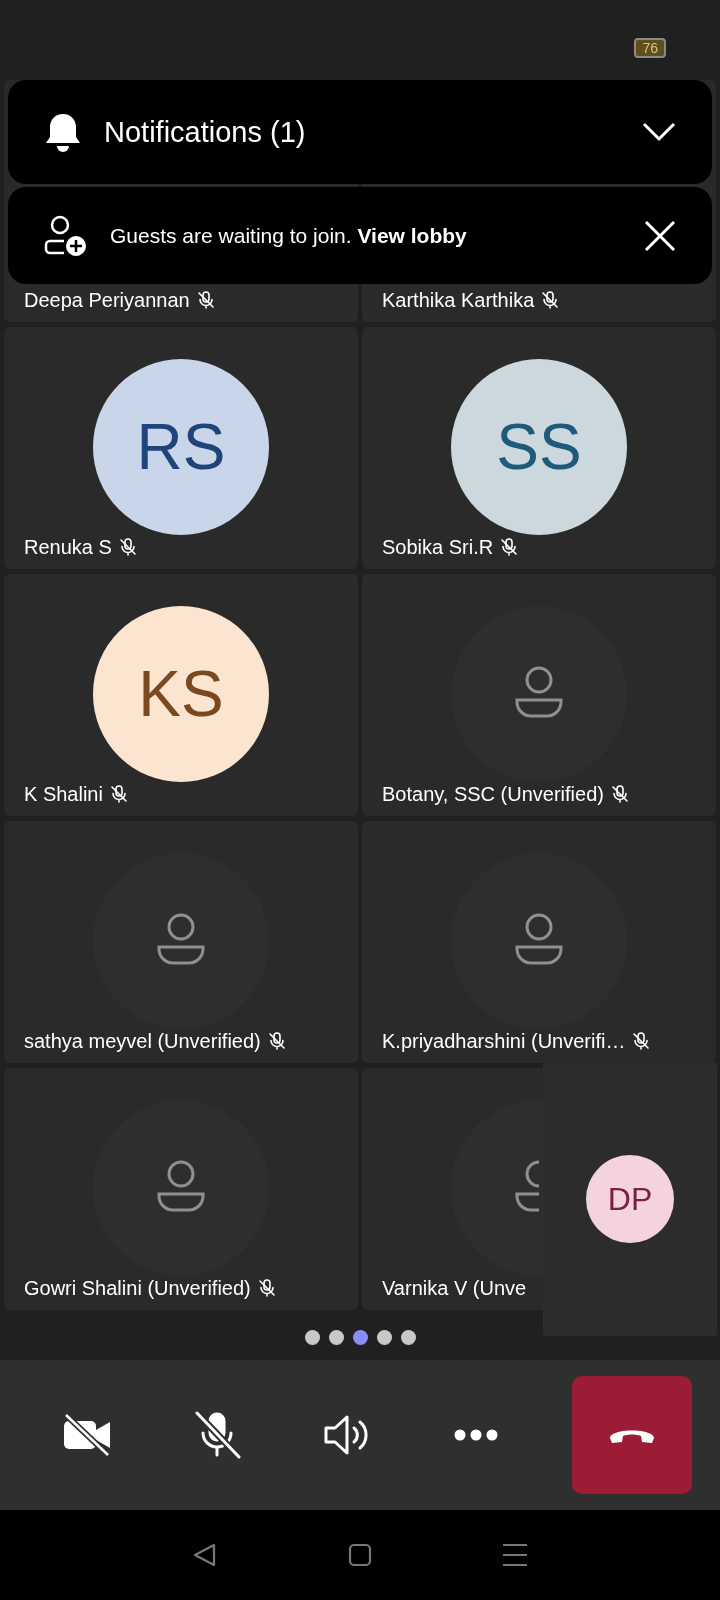 Image resolution: width=720 pixels, height=1600 pixels. What do you see at coordinates (137, 1288) in the screenshot?
I see `participant-name: Gowri Shalini (Unverified)` at bounding box center [137, 1288].